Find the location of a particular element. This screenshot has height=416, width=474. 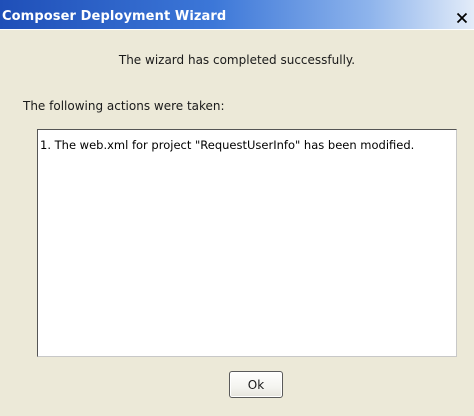

close-x-icon is located at coordinates (461, 18).